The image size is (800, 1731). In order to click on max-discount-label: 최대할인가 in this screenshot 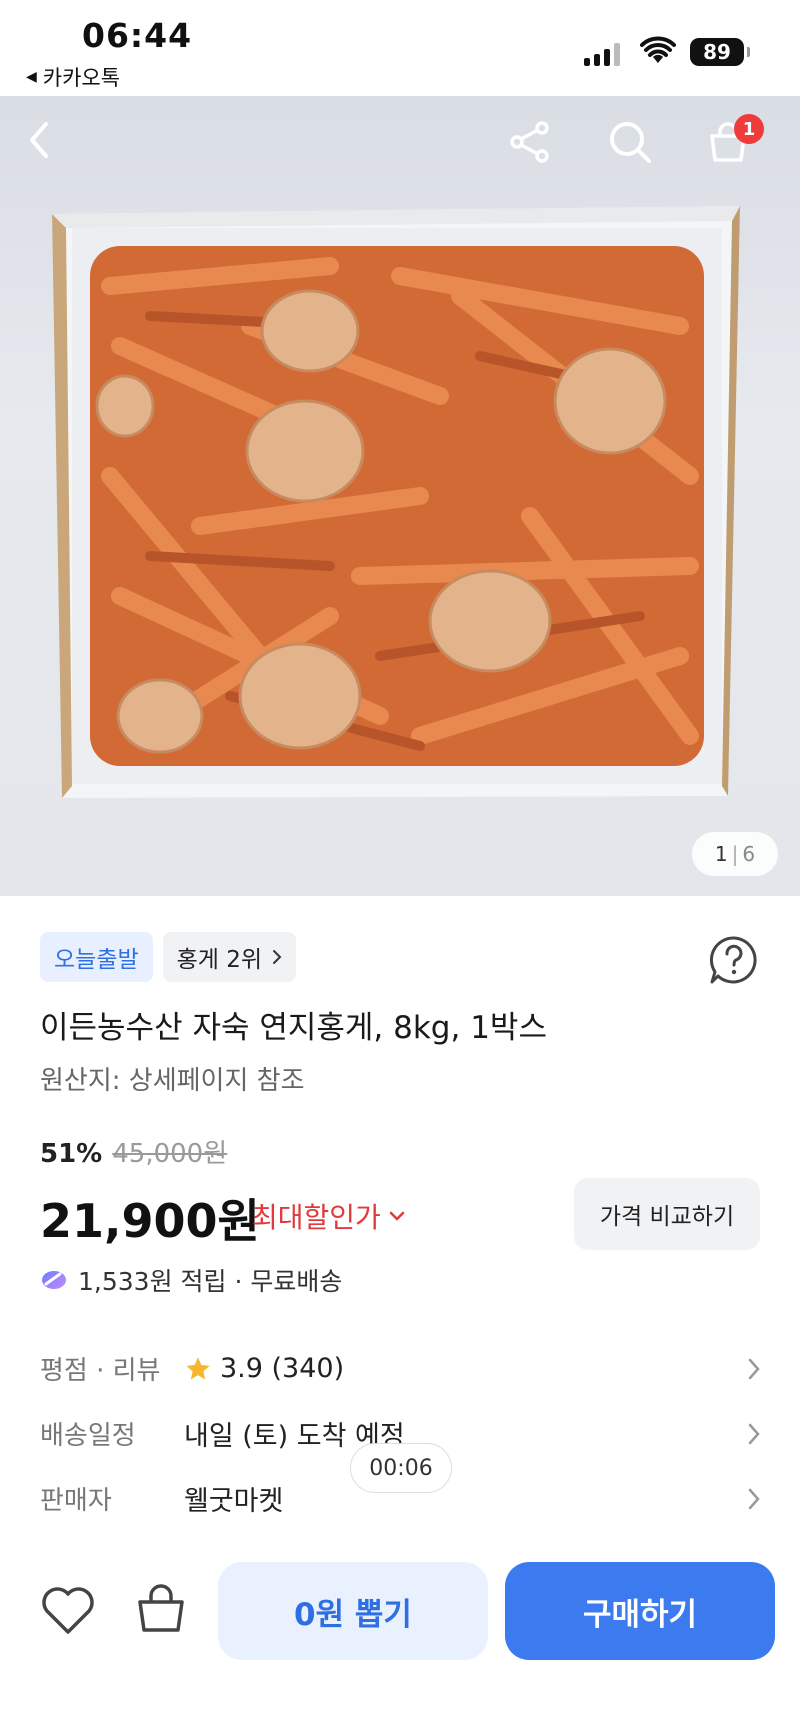, I will do `click(316, 1217)`.